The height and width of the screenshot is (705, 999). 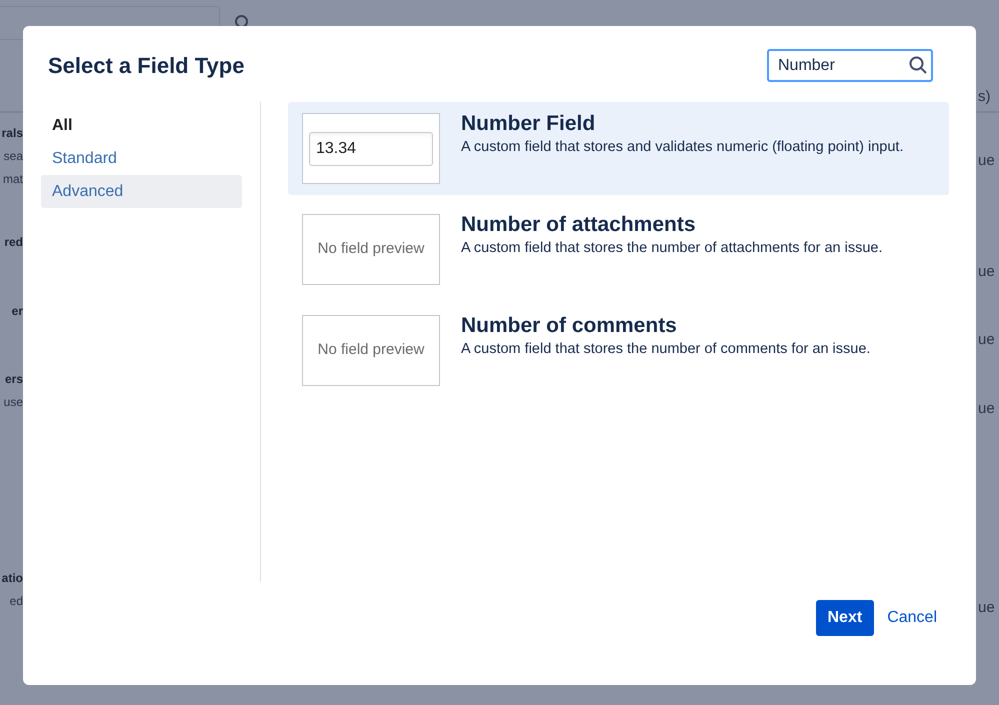 I want to click on field-type-name: Number Field, so click(x=528, y=124).